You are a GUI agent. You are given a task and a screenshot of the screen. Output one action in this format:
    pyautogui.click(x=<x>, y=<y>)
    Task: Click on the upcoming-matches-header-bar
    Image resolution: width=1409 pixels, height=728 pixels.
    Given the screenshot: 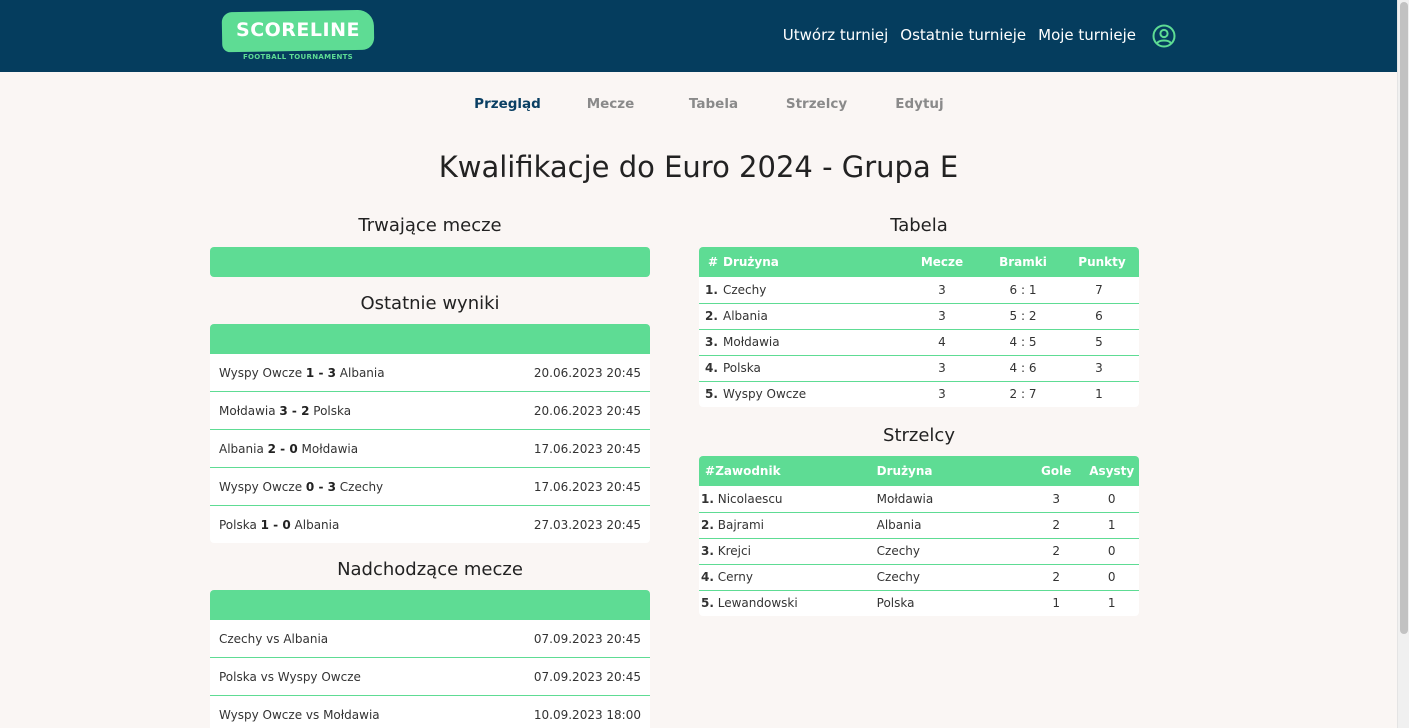 What is the action you would take?
    pyautogui.click(x=430, y=605)
    